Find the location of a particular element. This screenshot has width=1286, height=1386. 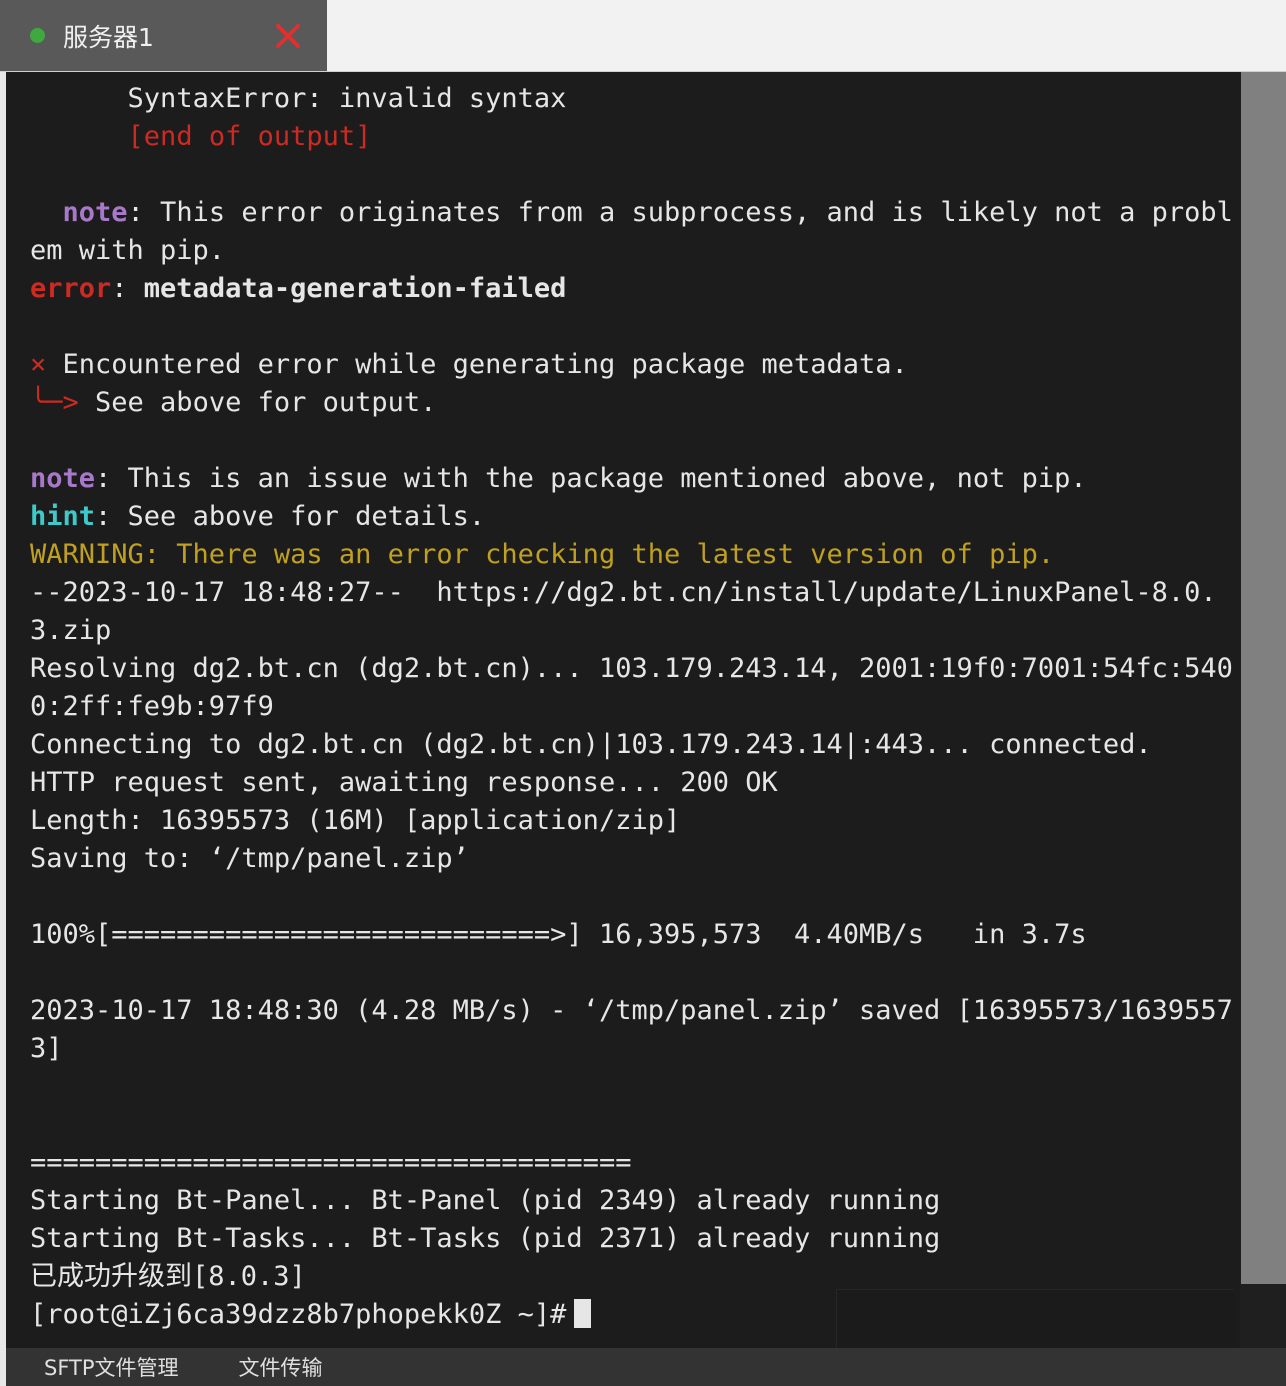

terminal-line: Saving to: ‘/tmp/panel.zip’ is located at coordinates (635, 859).